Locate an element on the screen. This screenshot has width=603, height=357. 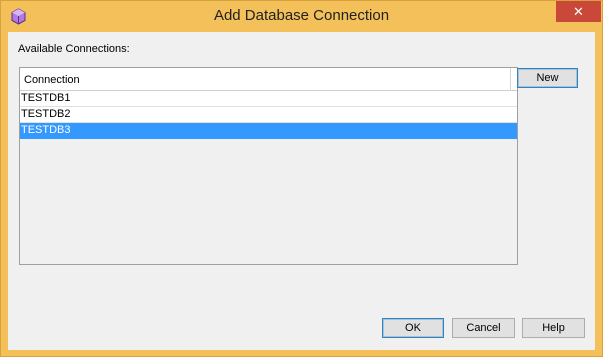
column-divider is located at coordinates (510, 79).